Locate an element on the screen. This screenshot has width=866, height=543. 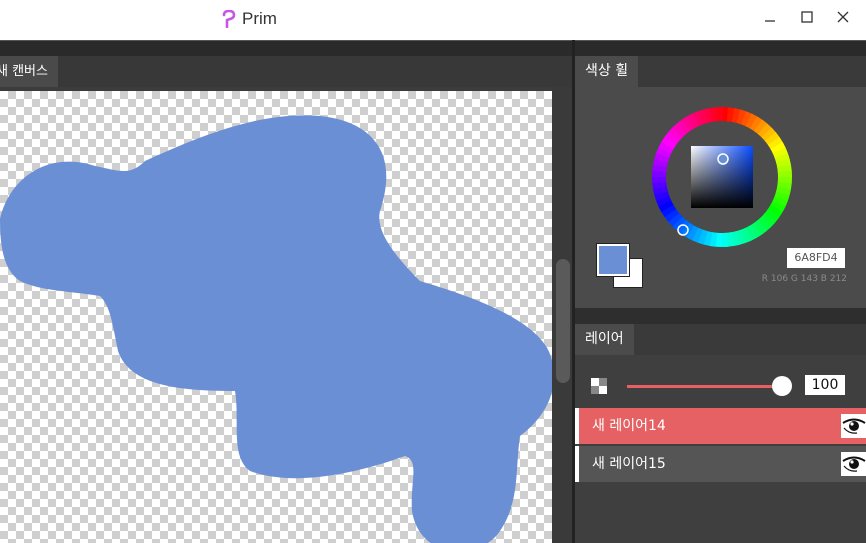
opacity-icon is located at coordinates (599, 386).